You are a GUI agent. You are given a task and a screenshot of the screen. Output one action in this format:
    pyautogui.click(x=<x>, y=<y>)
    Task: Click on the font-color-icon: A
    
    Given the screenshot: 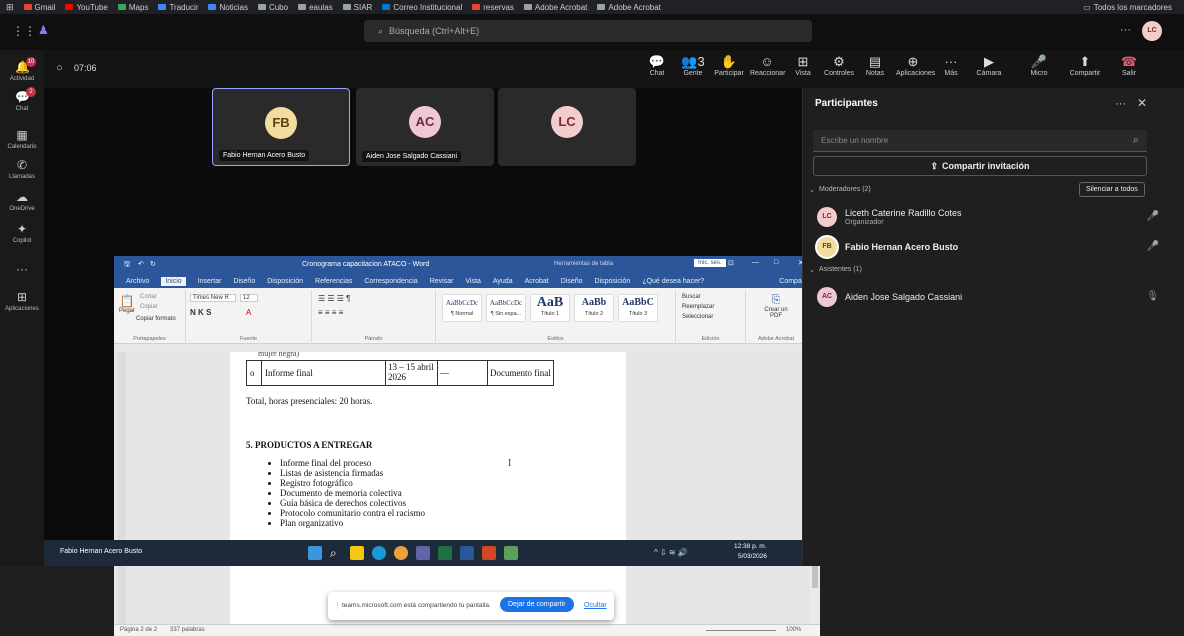 What is the action you would take?
    pyautogui.click(x=248, y=312)
    